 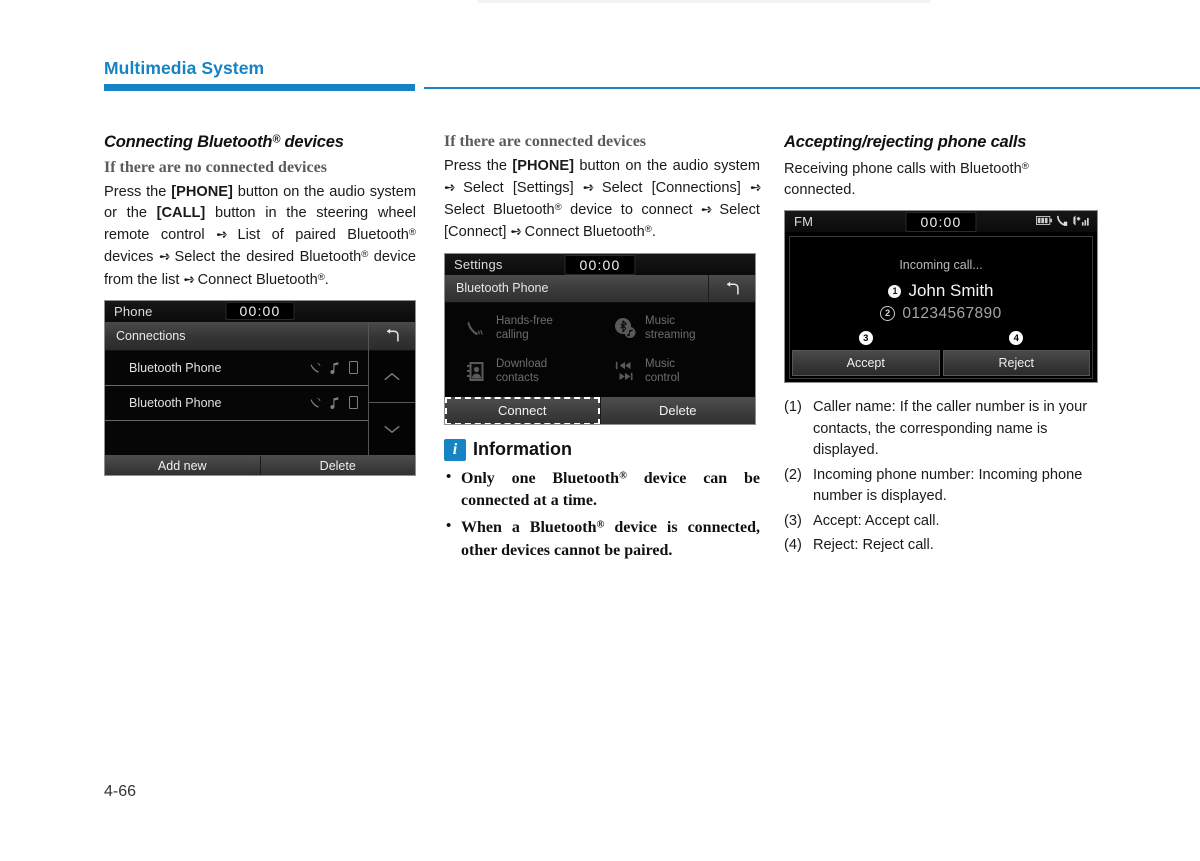 I want to click on page-number: 4-66, so click(x=120, y=791).